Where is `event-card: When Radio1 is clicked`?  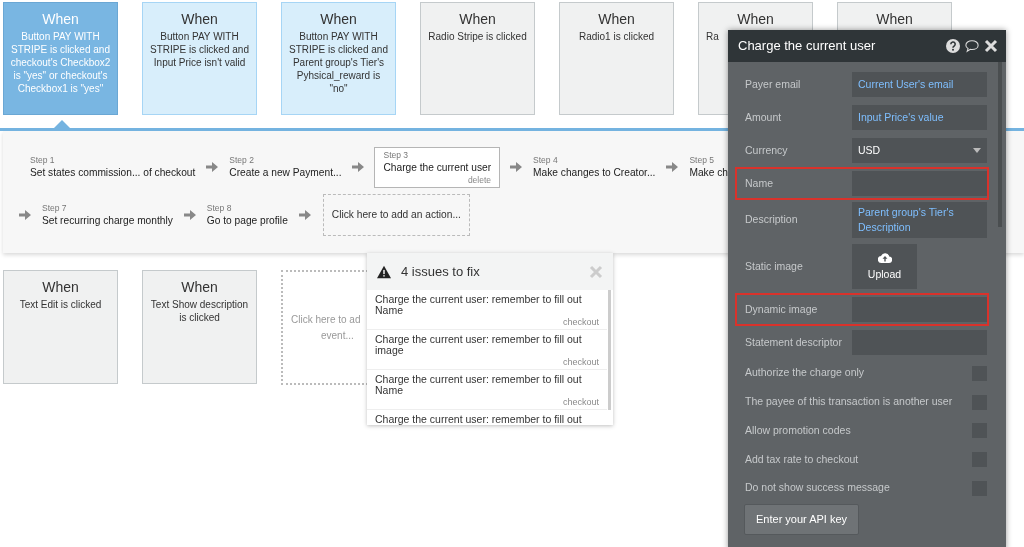
event-card: When Radio1 is clicked is located at coordinates (616, 58).